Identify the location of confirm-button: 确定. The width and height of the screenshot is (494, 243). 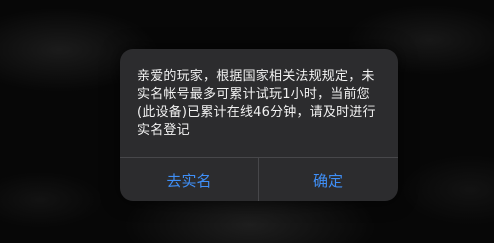
(328, 179).